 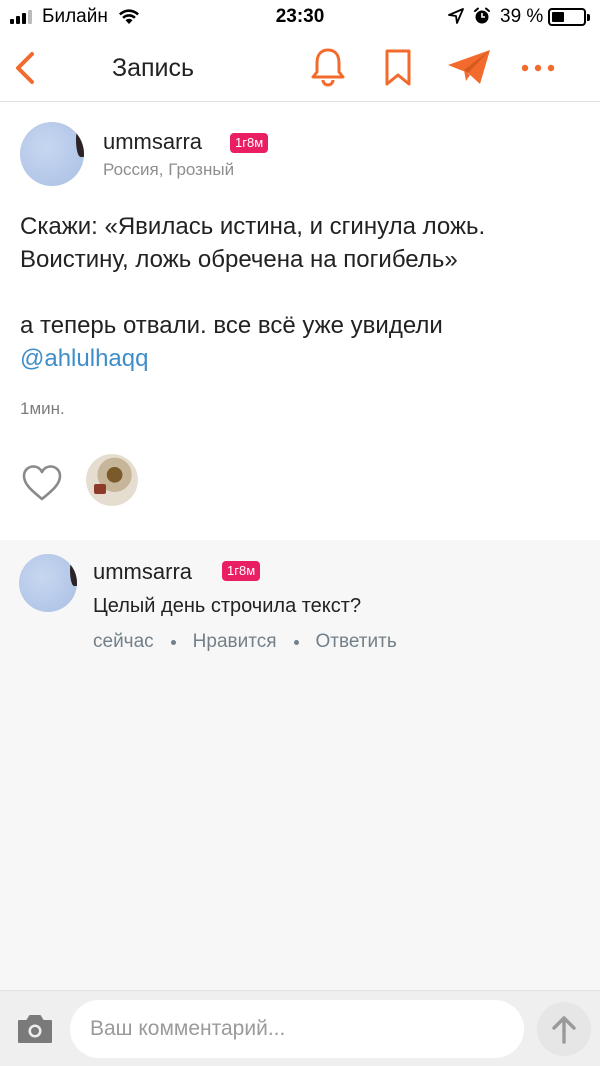 I want to click on alarm-icon, so click(x=482, y=18).